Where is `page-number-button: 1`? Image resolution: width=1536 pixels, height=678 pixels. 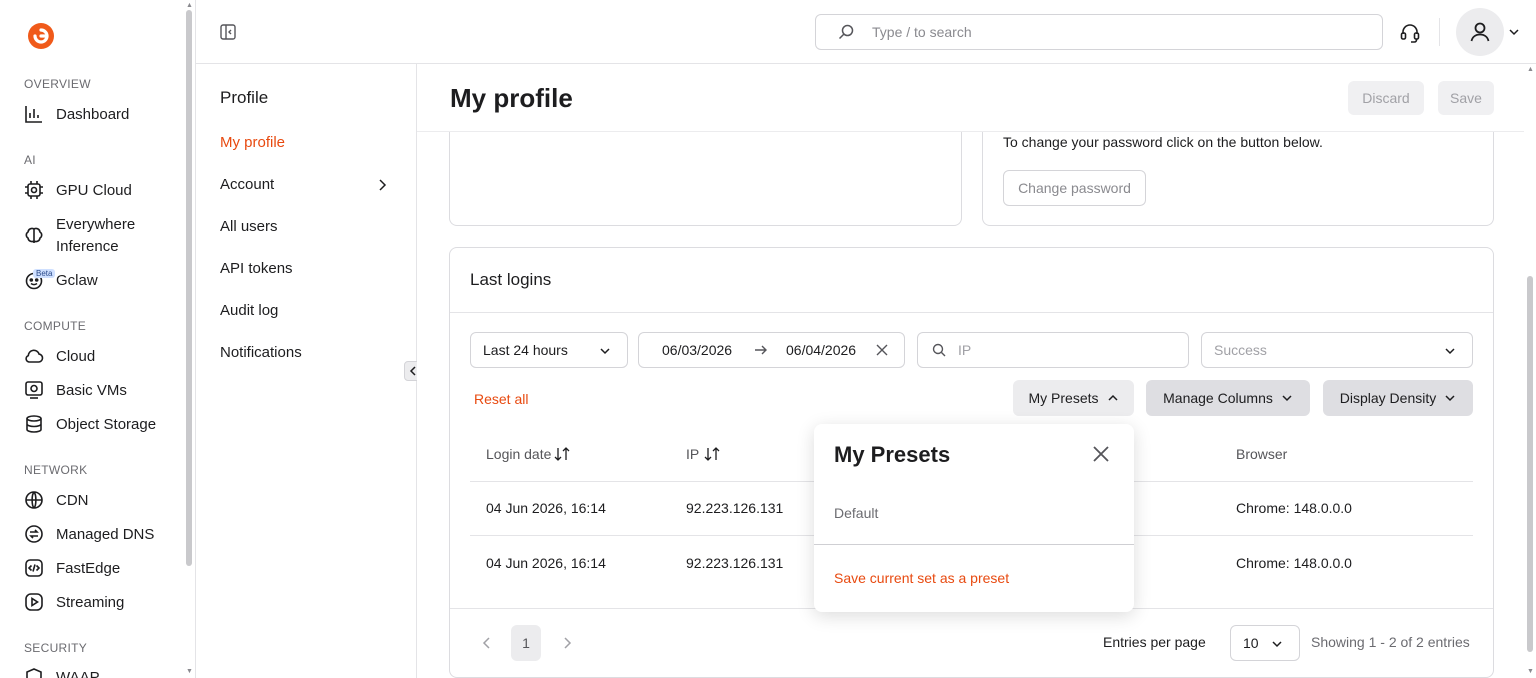
page-number-button: 1 is located at coordinates (526, 643).